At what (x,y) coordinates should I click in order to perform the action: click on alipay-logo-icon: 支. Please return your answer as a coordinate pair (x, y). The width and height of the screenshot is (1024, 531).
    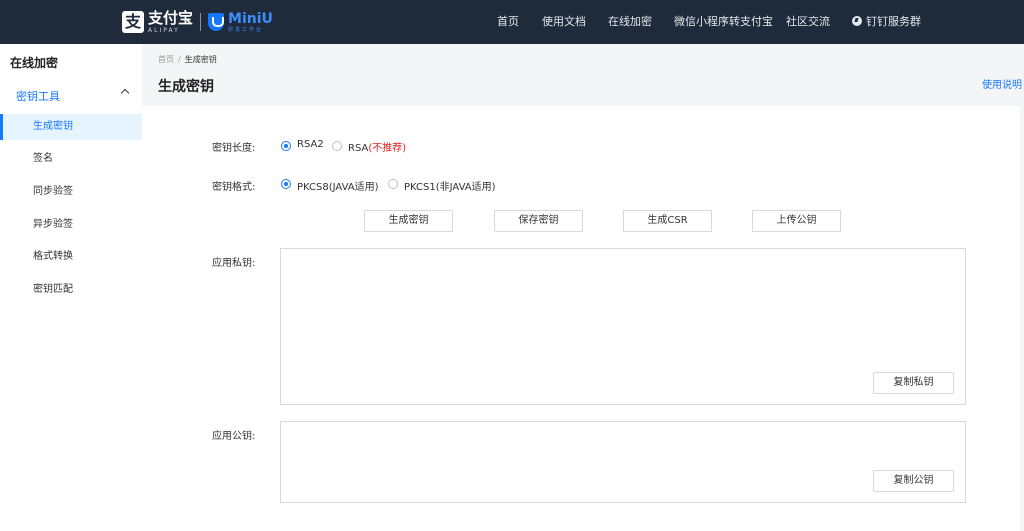
    Looking at the image, I should click on (133, 22).